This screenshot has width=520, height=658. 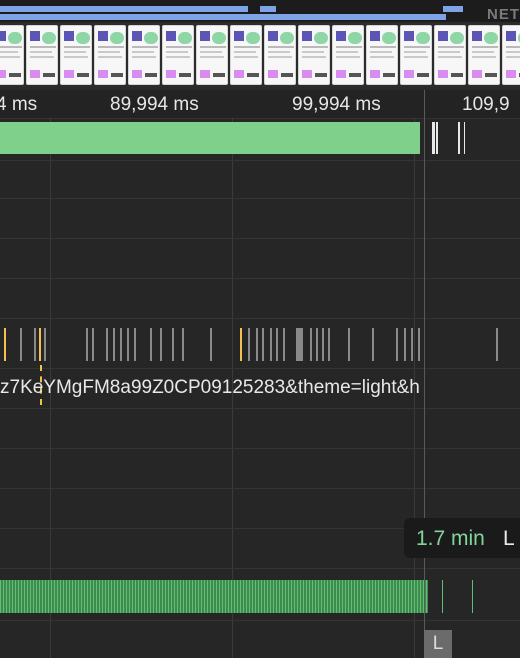 What do you see at coordinates (486, 104) in the screenshot?
I see `ruler-tick-label: 109,9` at bounding box center [486, 104].